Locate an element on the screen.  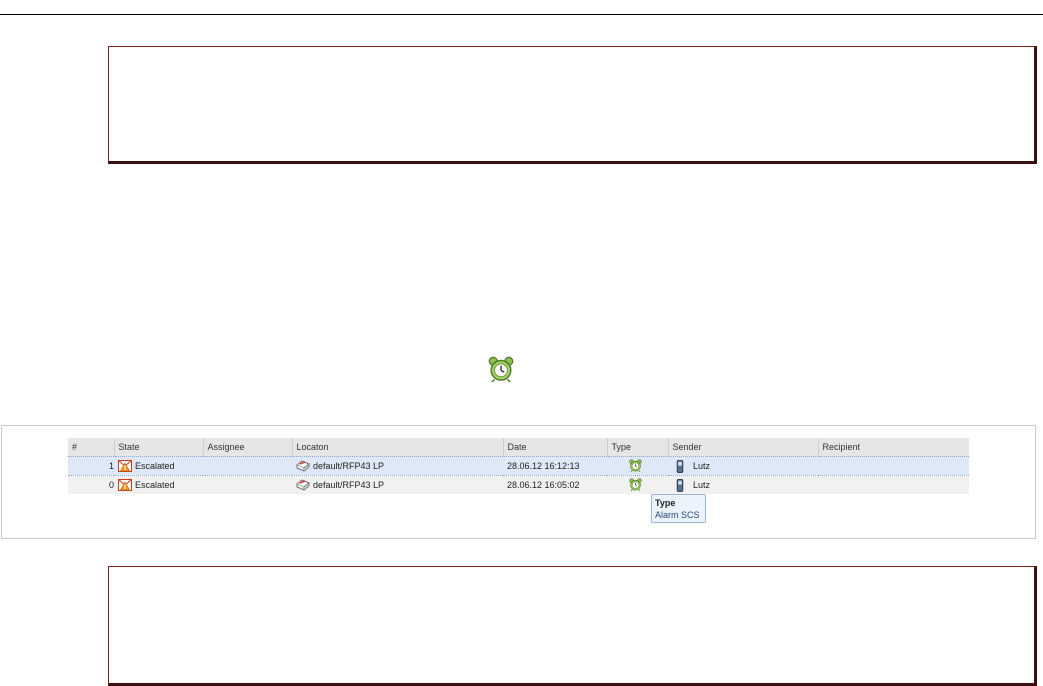
date-cell: 28.06.12 16:12:13 is located at coordinates (555, 466).